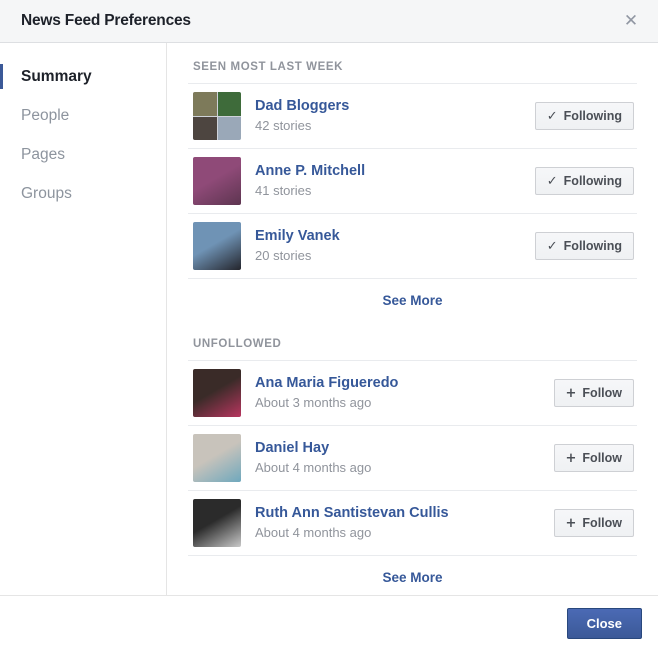 The height and width of the screenshot is (651, 658). I want to click on row-info: Anne P. Mitchell 41 stories, so click(388, 181).